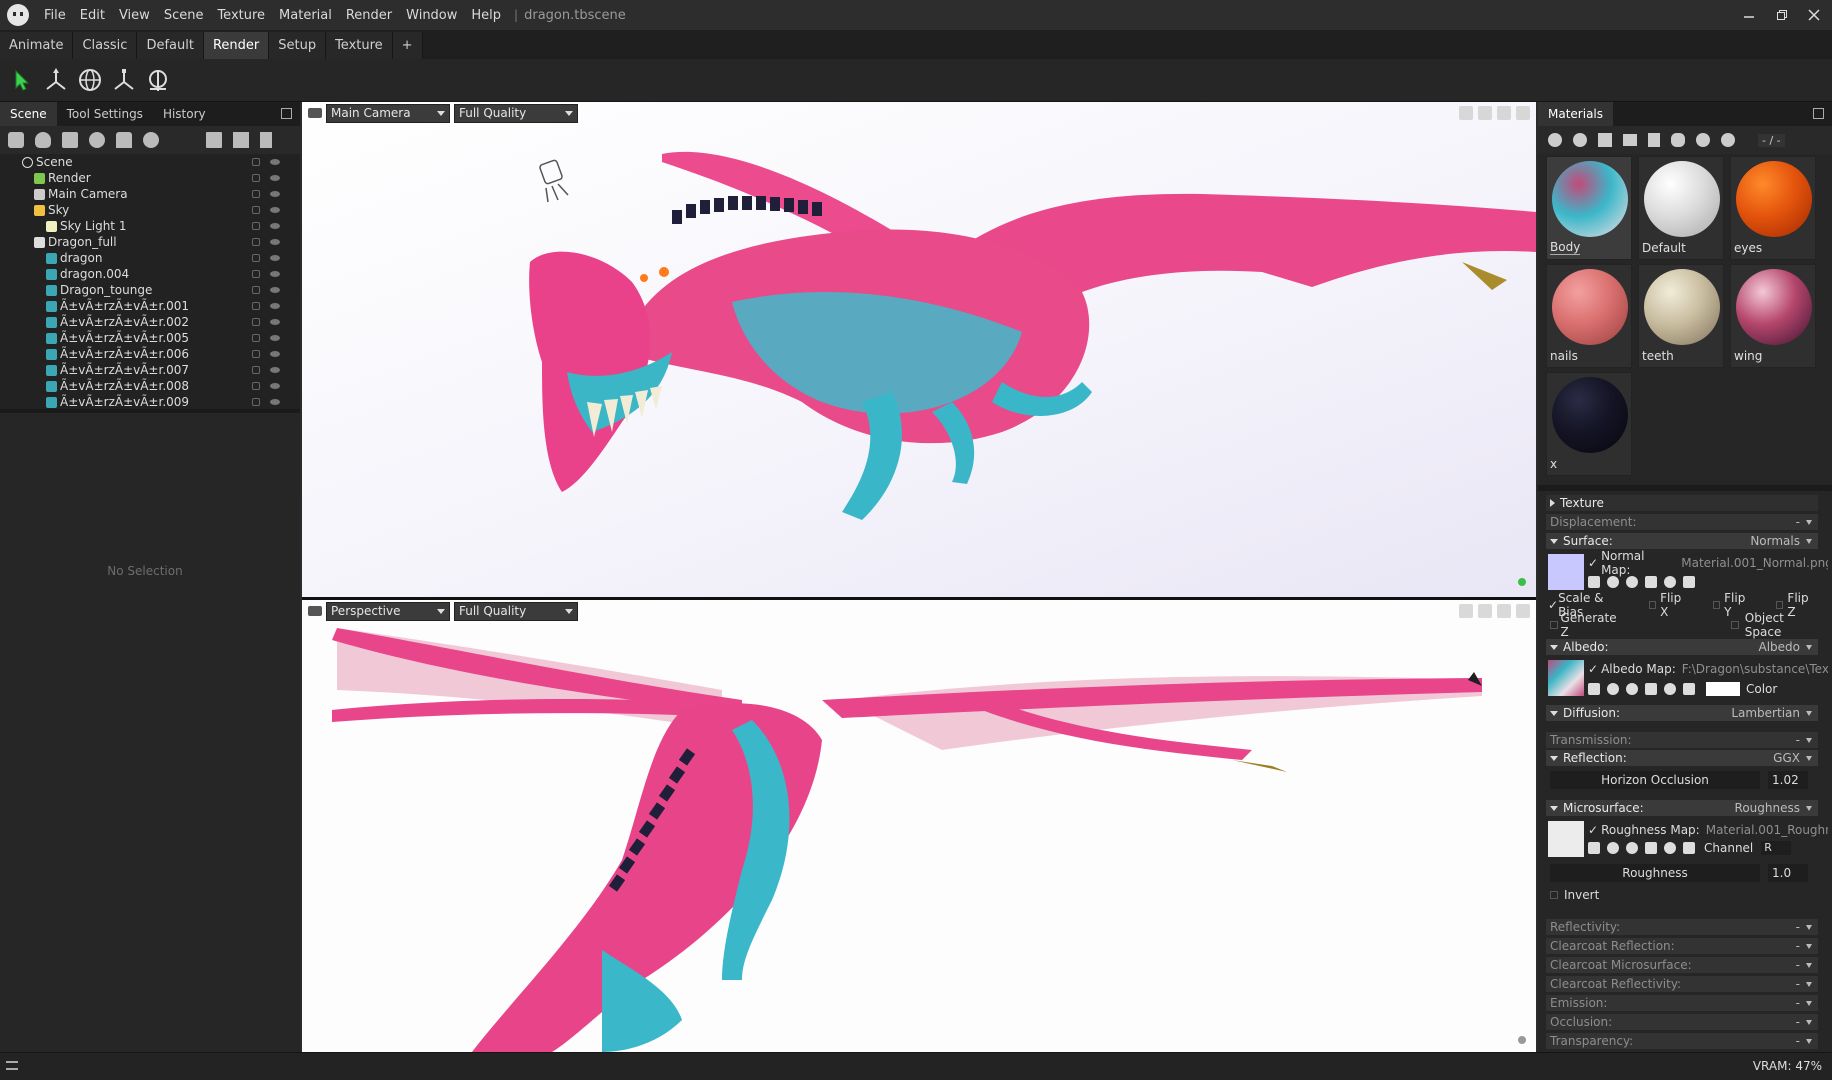 This screenshot has width=1832, height=1080. What do you see at coordinates (1566, 678) in the screenshot?
I see `albedo-map-thumbnail` at bounding box center [1566, 678].